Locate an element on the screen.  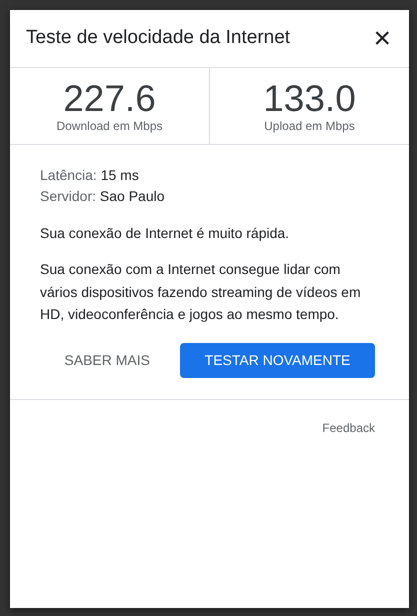
close-button: × is located at coordinates (382, 39).